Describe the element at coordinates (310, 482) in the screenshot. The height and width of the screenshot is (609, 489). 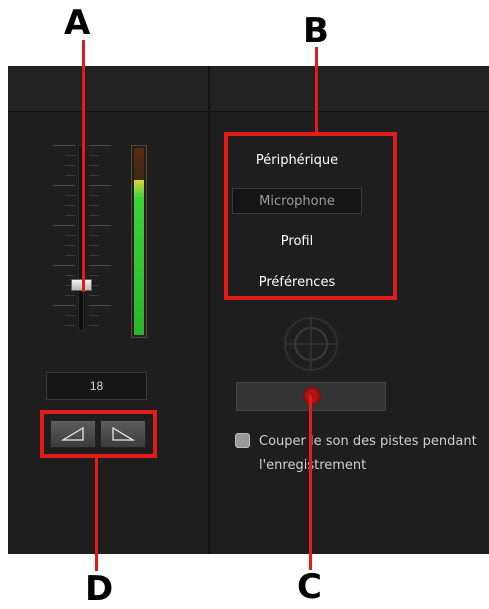
I see `annotation-line-c` at that location.